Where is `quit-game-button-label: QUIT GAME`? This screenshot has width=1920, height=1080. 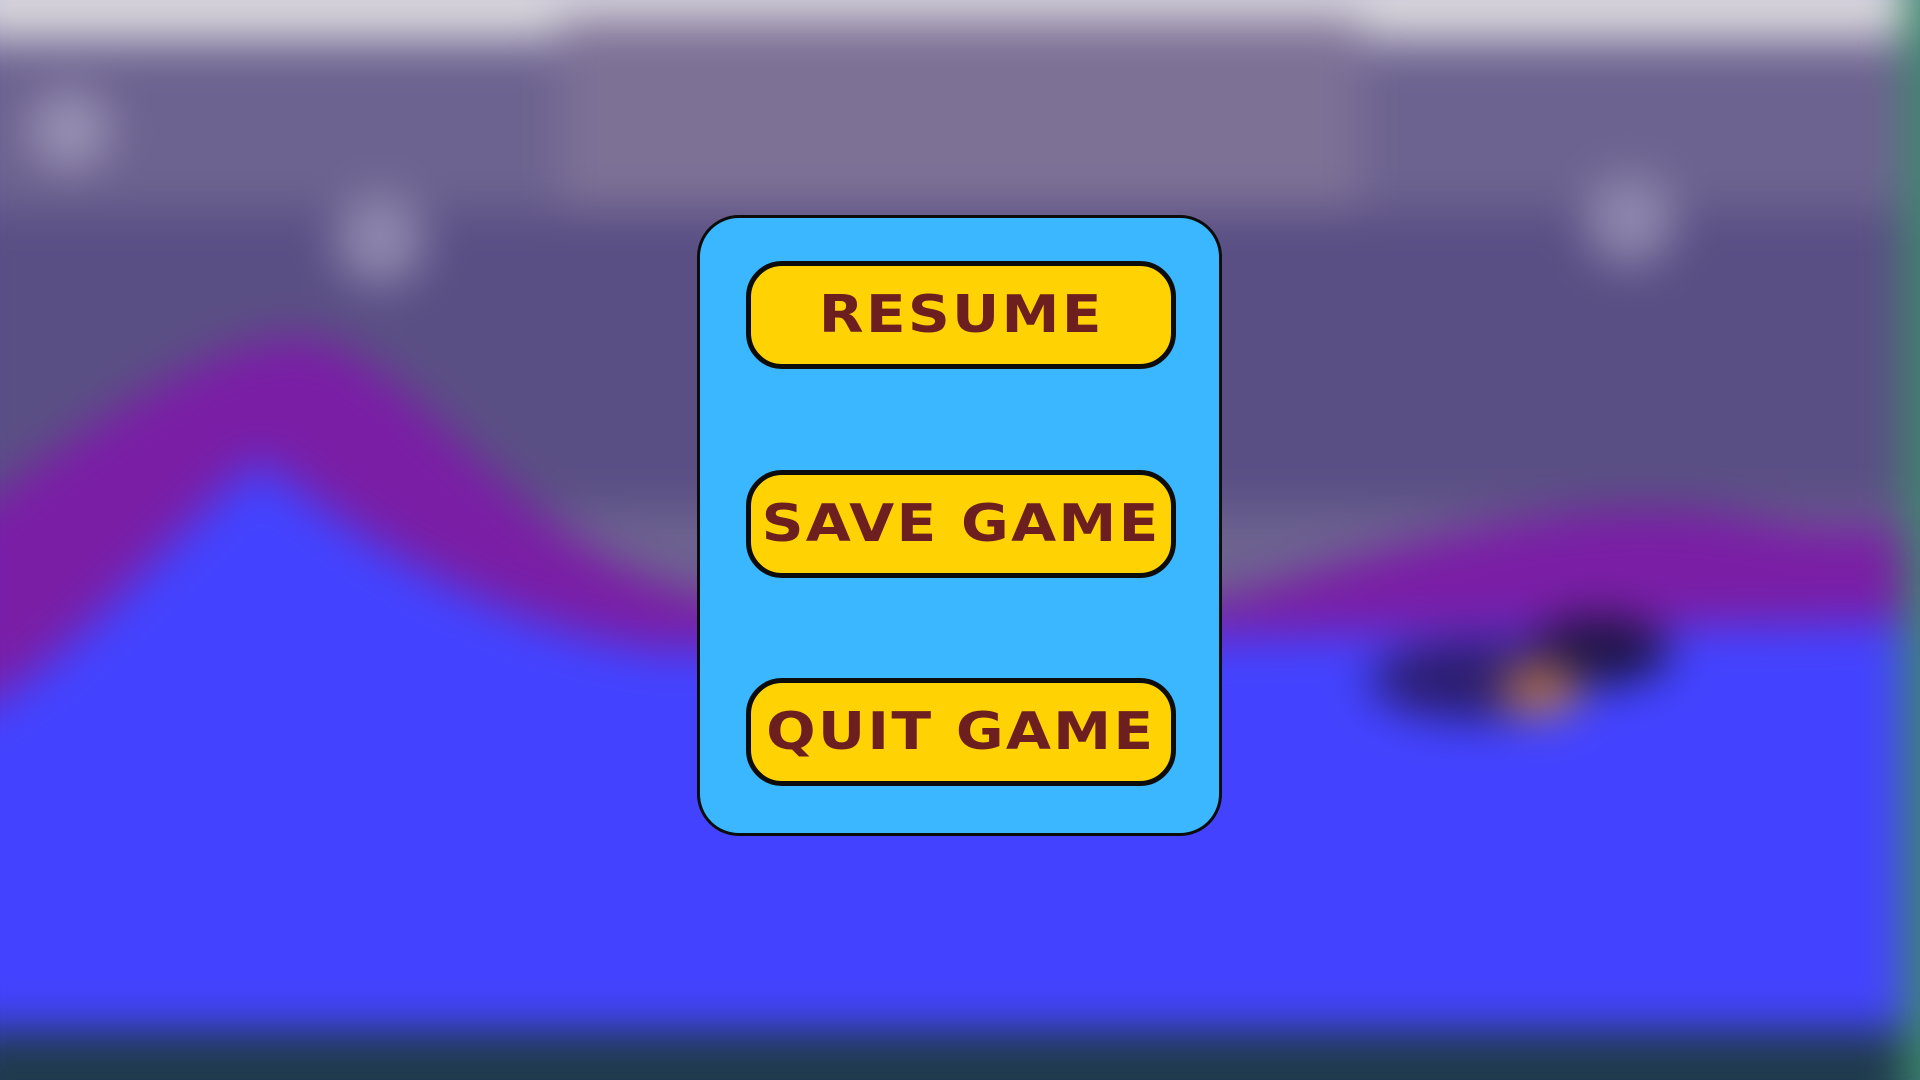
quit-game-button-label: QUIT GAME is located at coordinates (961, 732).